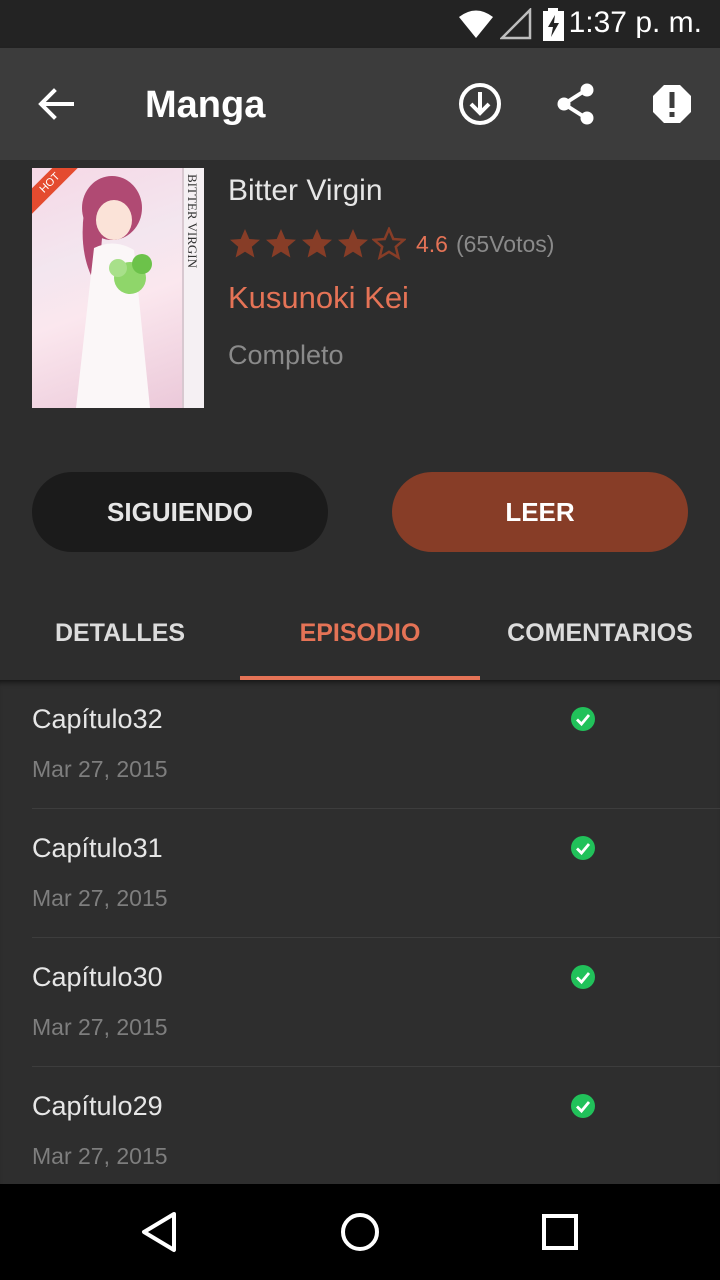 The width and height of the screenshot is (720, 1280). I want to click on signal-icon, so click(516, 24).